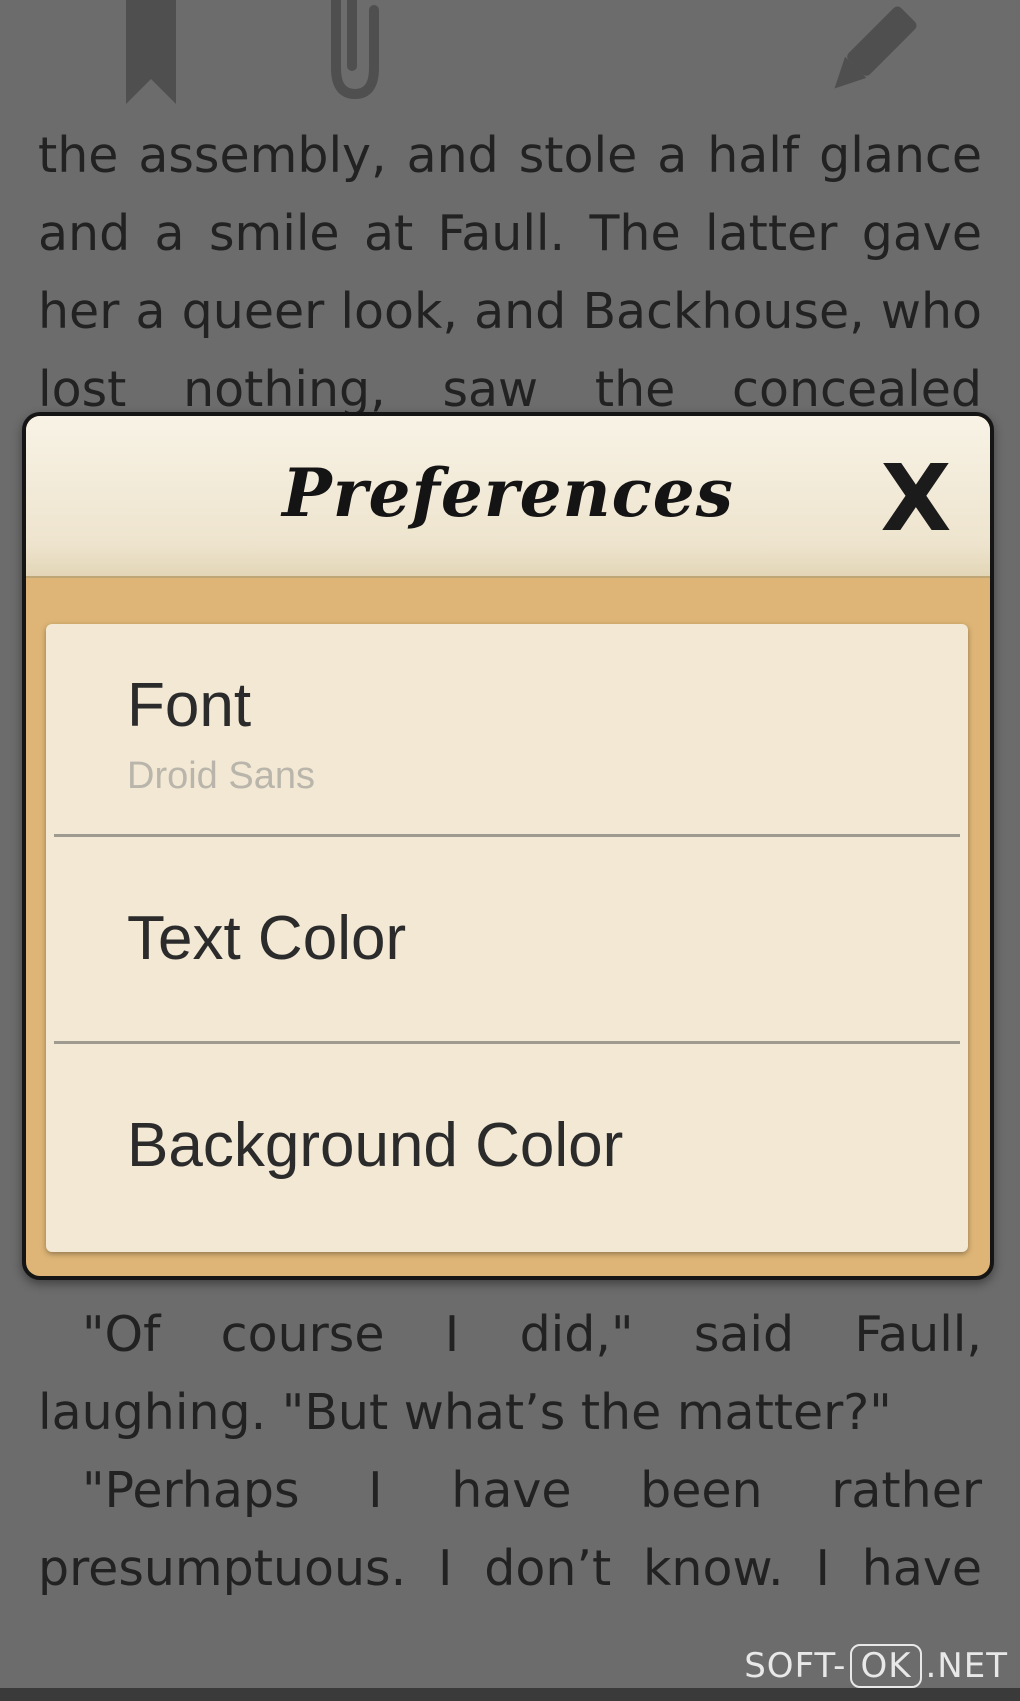 This screenshot has width=1020, height=1701. What do you see at coordinates (355, 57) in the screenshot?
I see `paperclip-icon` at bounding box center [355, 57].